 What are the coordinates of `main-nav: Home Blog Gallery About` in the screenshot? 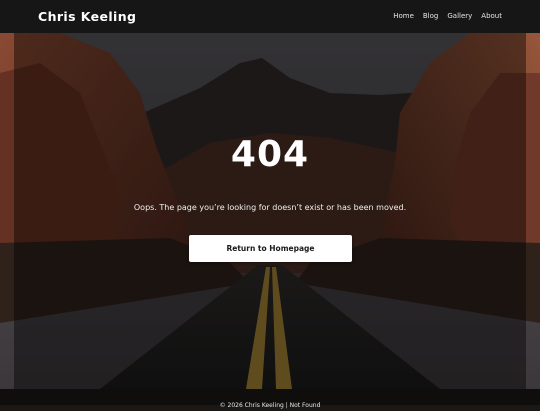 It's located at (447, 16).